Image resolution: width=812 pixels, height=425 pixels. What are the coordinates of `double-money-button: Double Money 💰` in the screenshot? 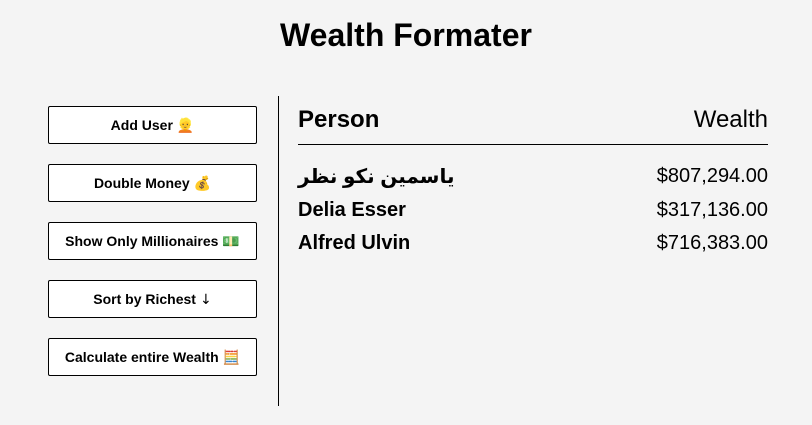 It's located at (152, 183).